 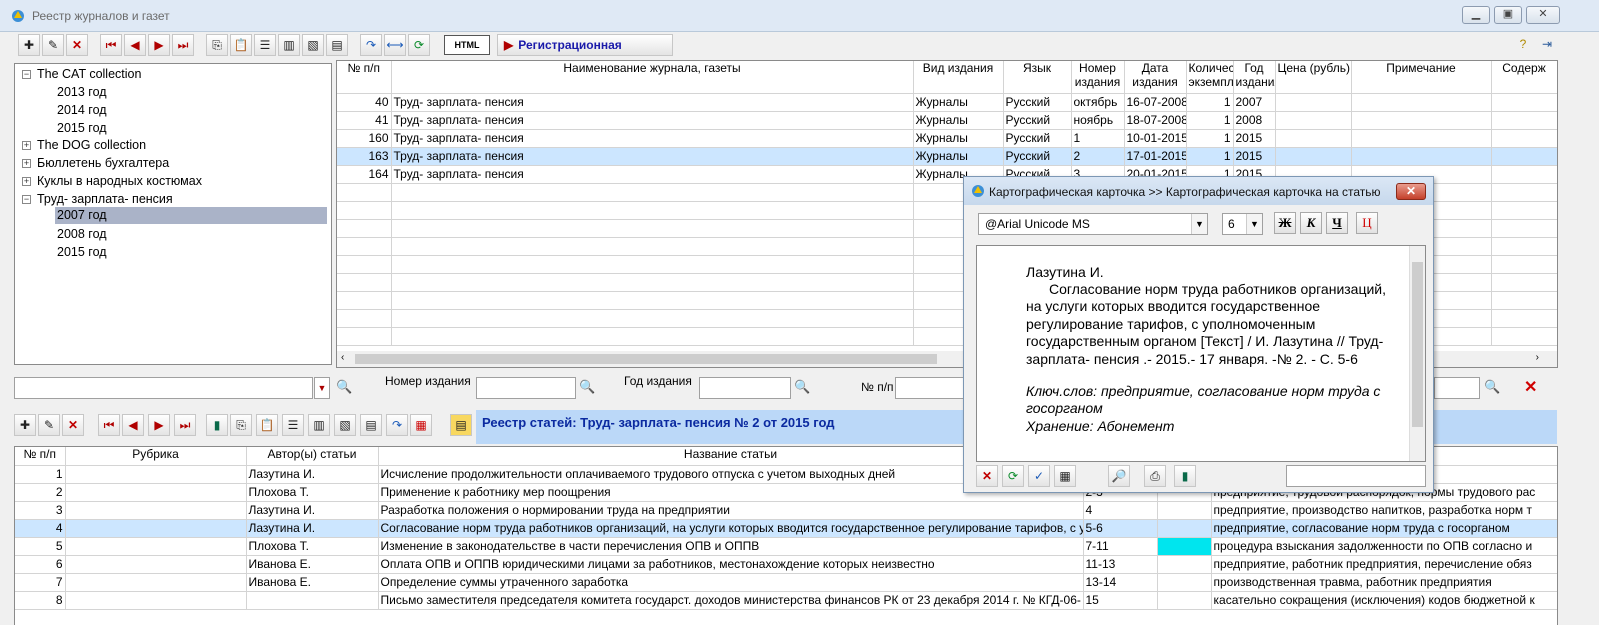 I want to click on registration-card-button: ▶Регистрационная карточка, so click(x=585, y=53).